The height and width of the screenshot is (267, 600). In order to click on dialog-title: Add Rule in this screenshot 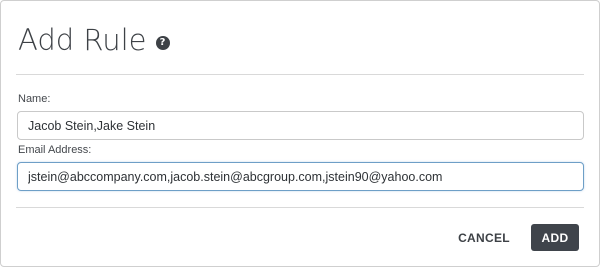, I will do `click(82, 40)`.